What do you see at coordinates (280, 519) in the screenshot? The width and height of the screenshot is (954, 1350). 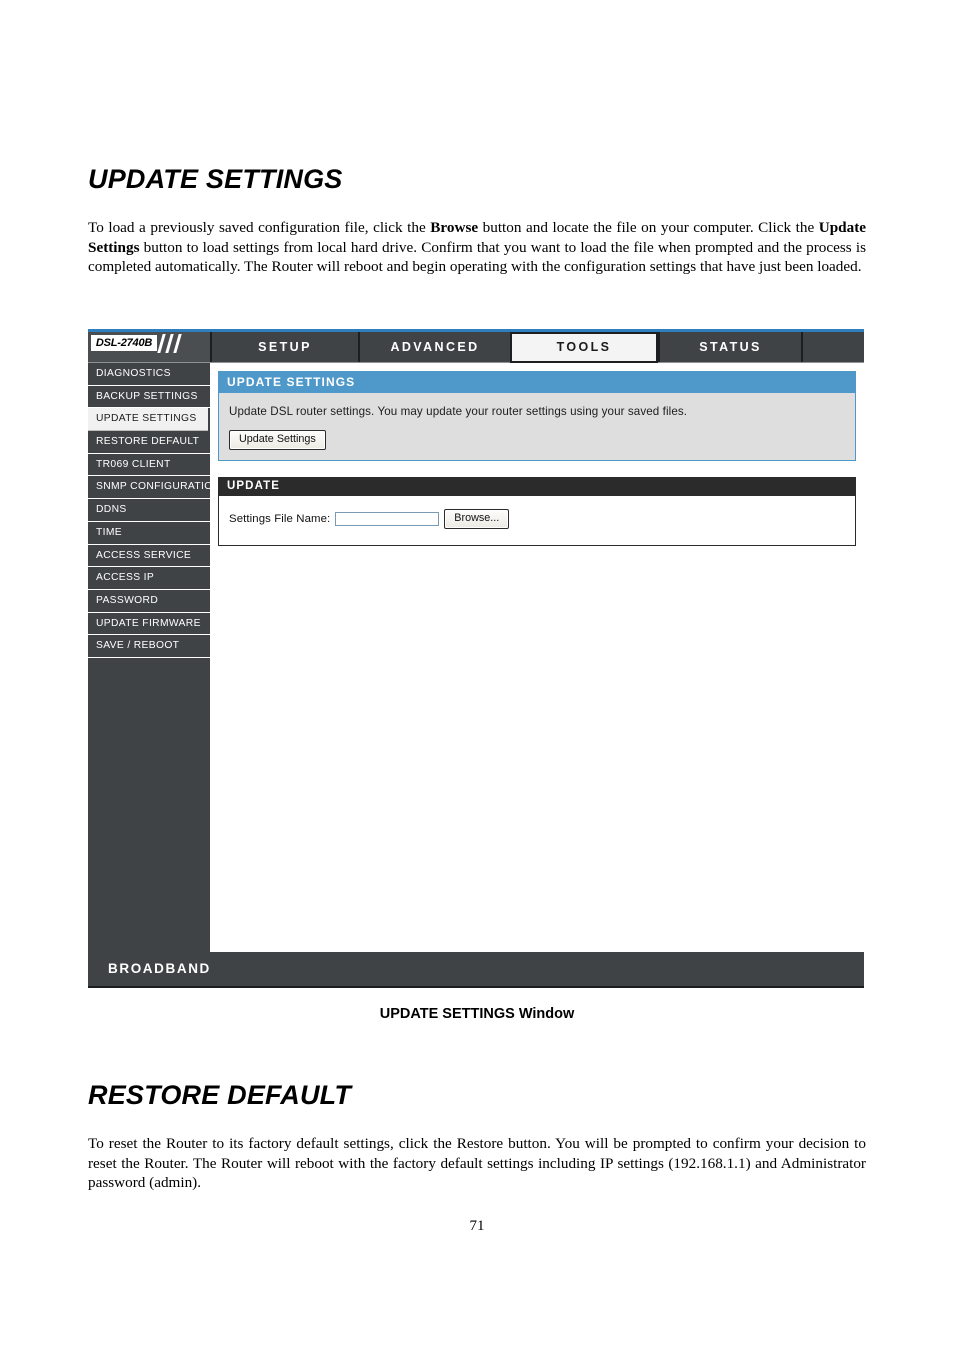 I see `settings-file-name-label: Settings File Name:` at bounding box center [280, 519].